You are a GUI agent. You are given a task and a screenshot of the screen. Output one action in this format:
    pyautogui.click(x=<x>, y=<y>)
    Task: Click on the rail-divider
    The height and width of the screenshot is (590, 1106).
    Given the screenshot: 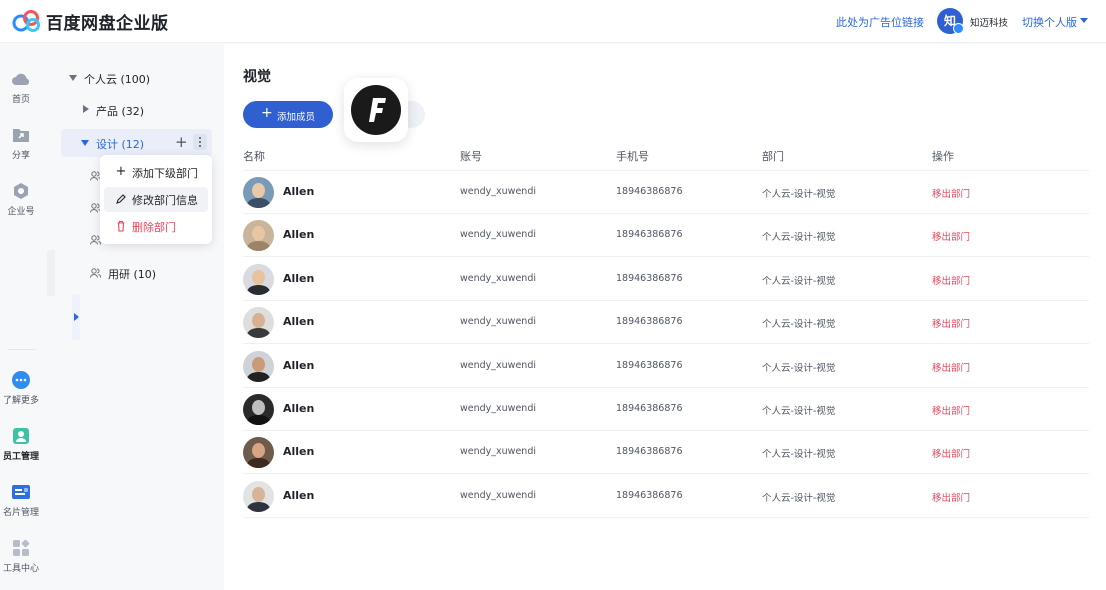 What is the action you would take?
    pyautogui.click(x=22, y=349)
    